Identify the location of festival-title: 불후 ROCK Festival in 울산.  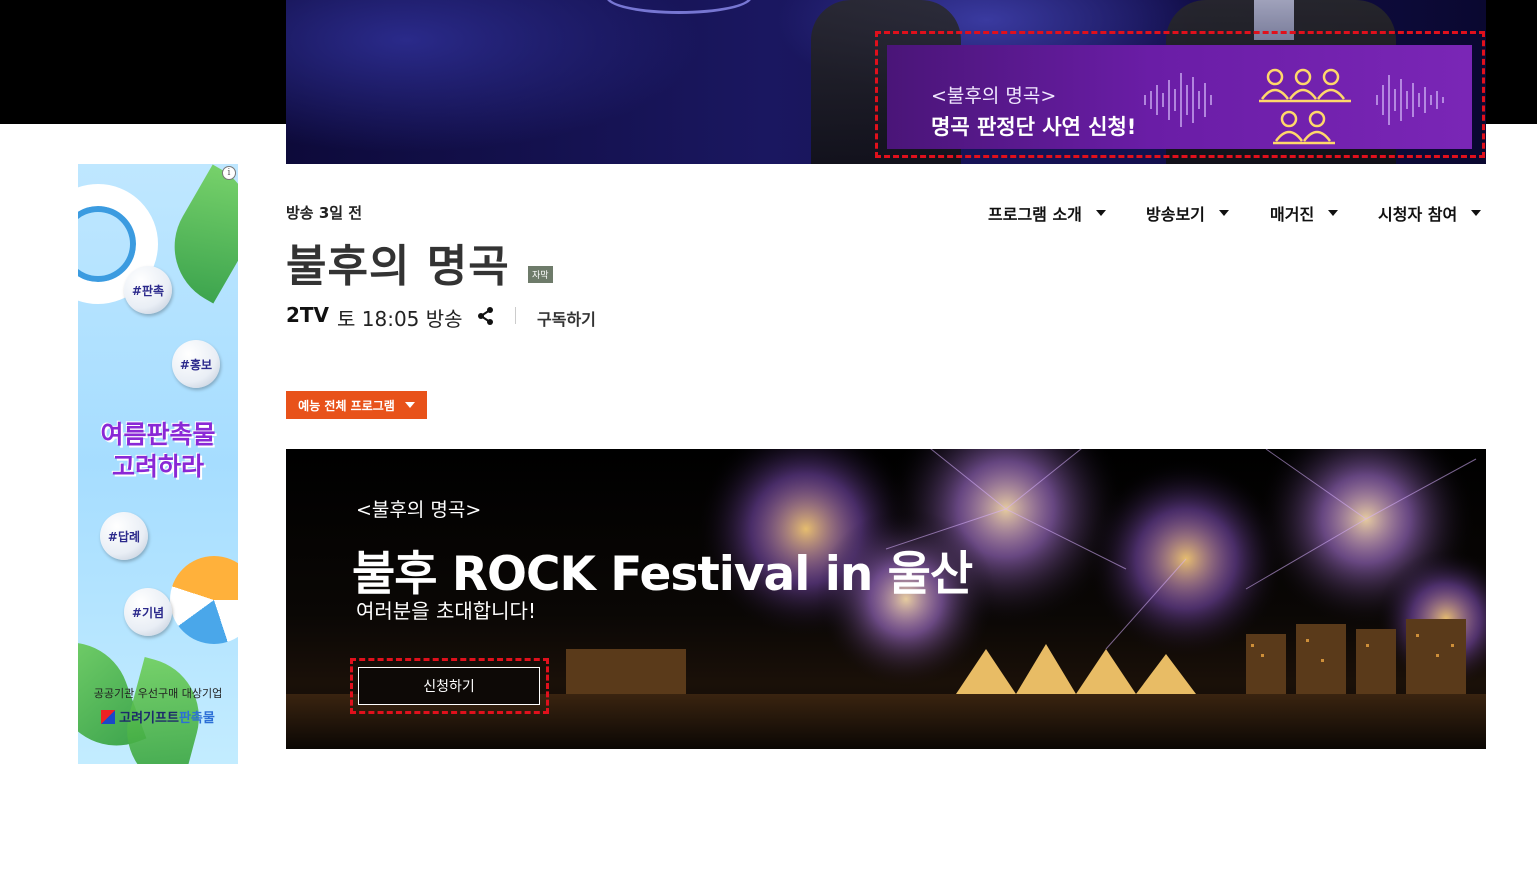
(662, 574).